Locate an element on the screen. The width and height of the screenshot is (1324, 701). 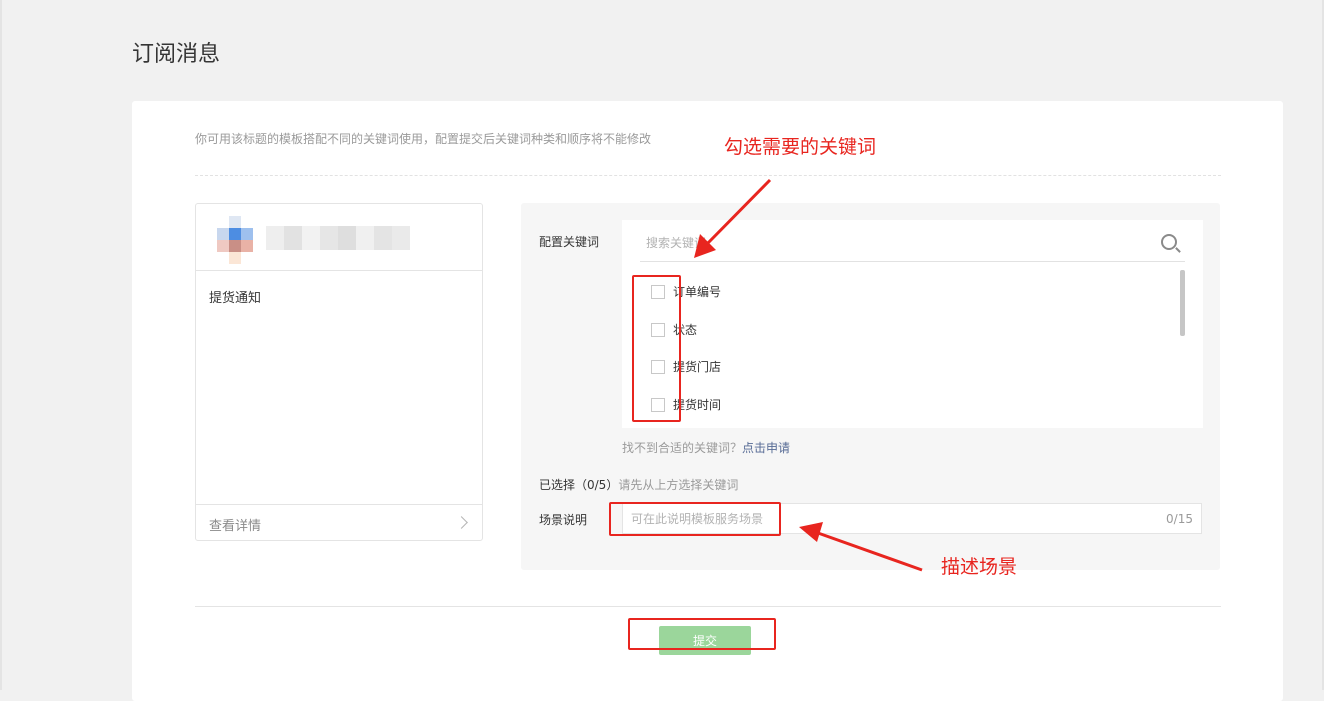
annotation-arrows is located at coordinates (808, 375).